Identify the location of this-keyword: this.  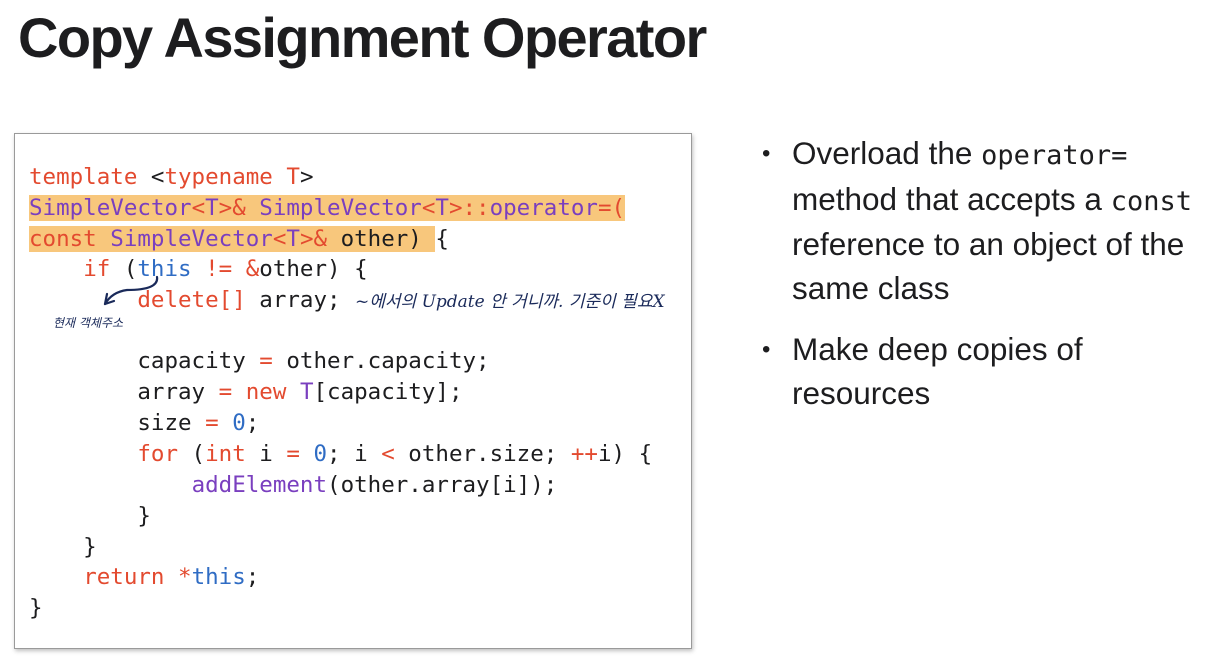
(218, 577).